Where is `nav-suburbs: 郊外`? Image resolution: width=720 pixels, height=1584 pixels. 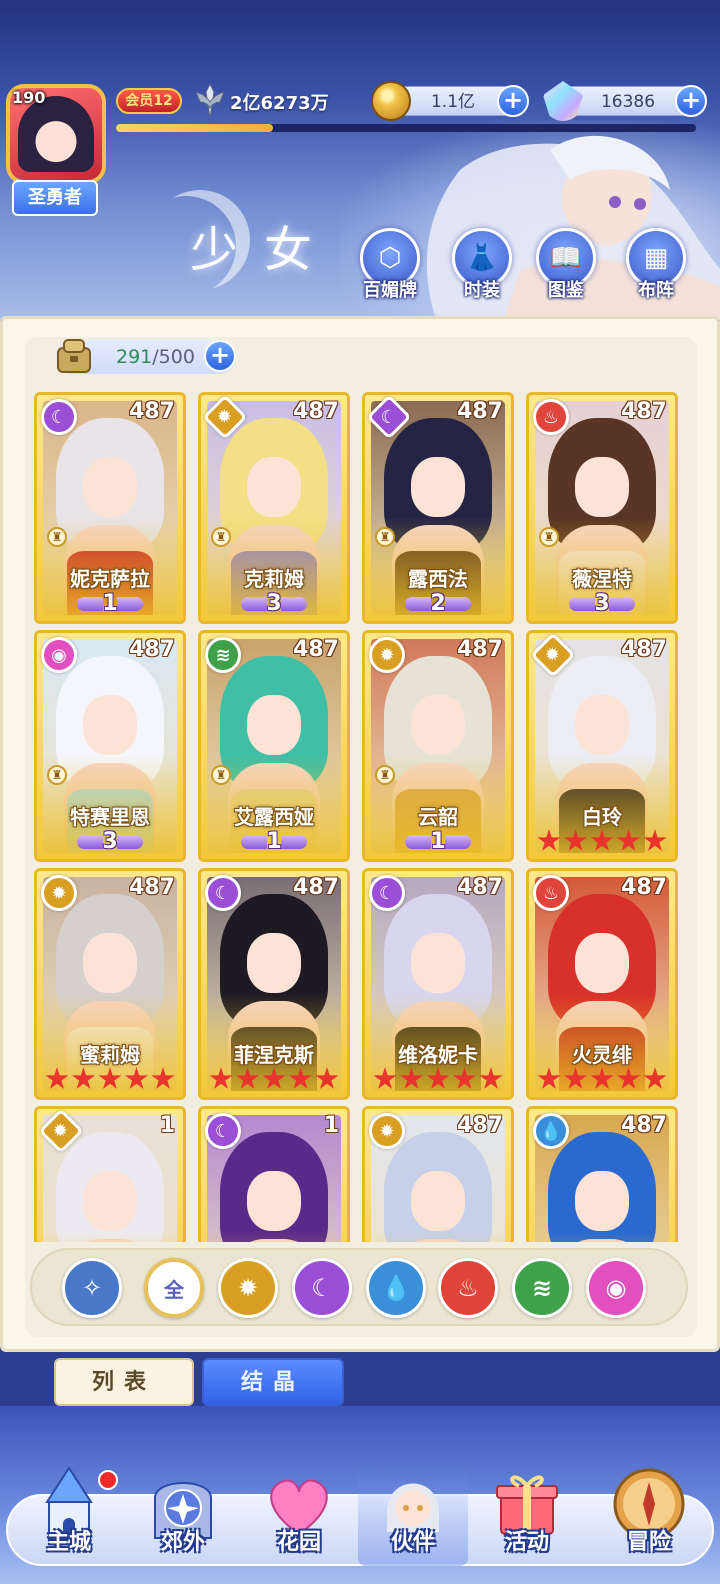
nav-suburbs: 郊外 is located at coordinates (183, 1514).